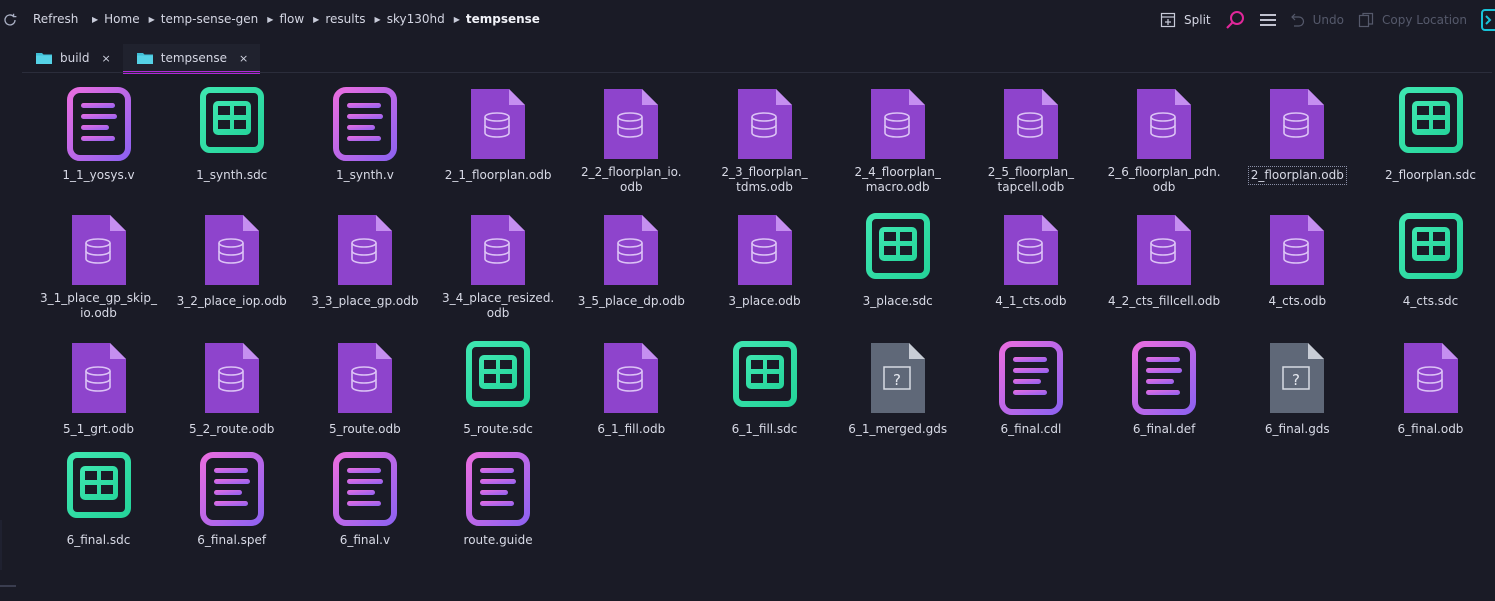 The height and width of the screenshot is (601, 1495). What do you see at coordinates (1297, 20) in the screenshot?
I see `undo-icon` at bounding box center [1297, 20].